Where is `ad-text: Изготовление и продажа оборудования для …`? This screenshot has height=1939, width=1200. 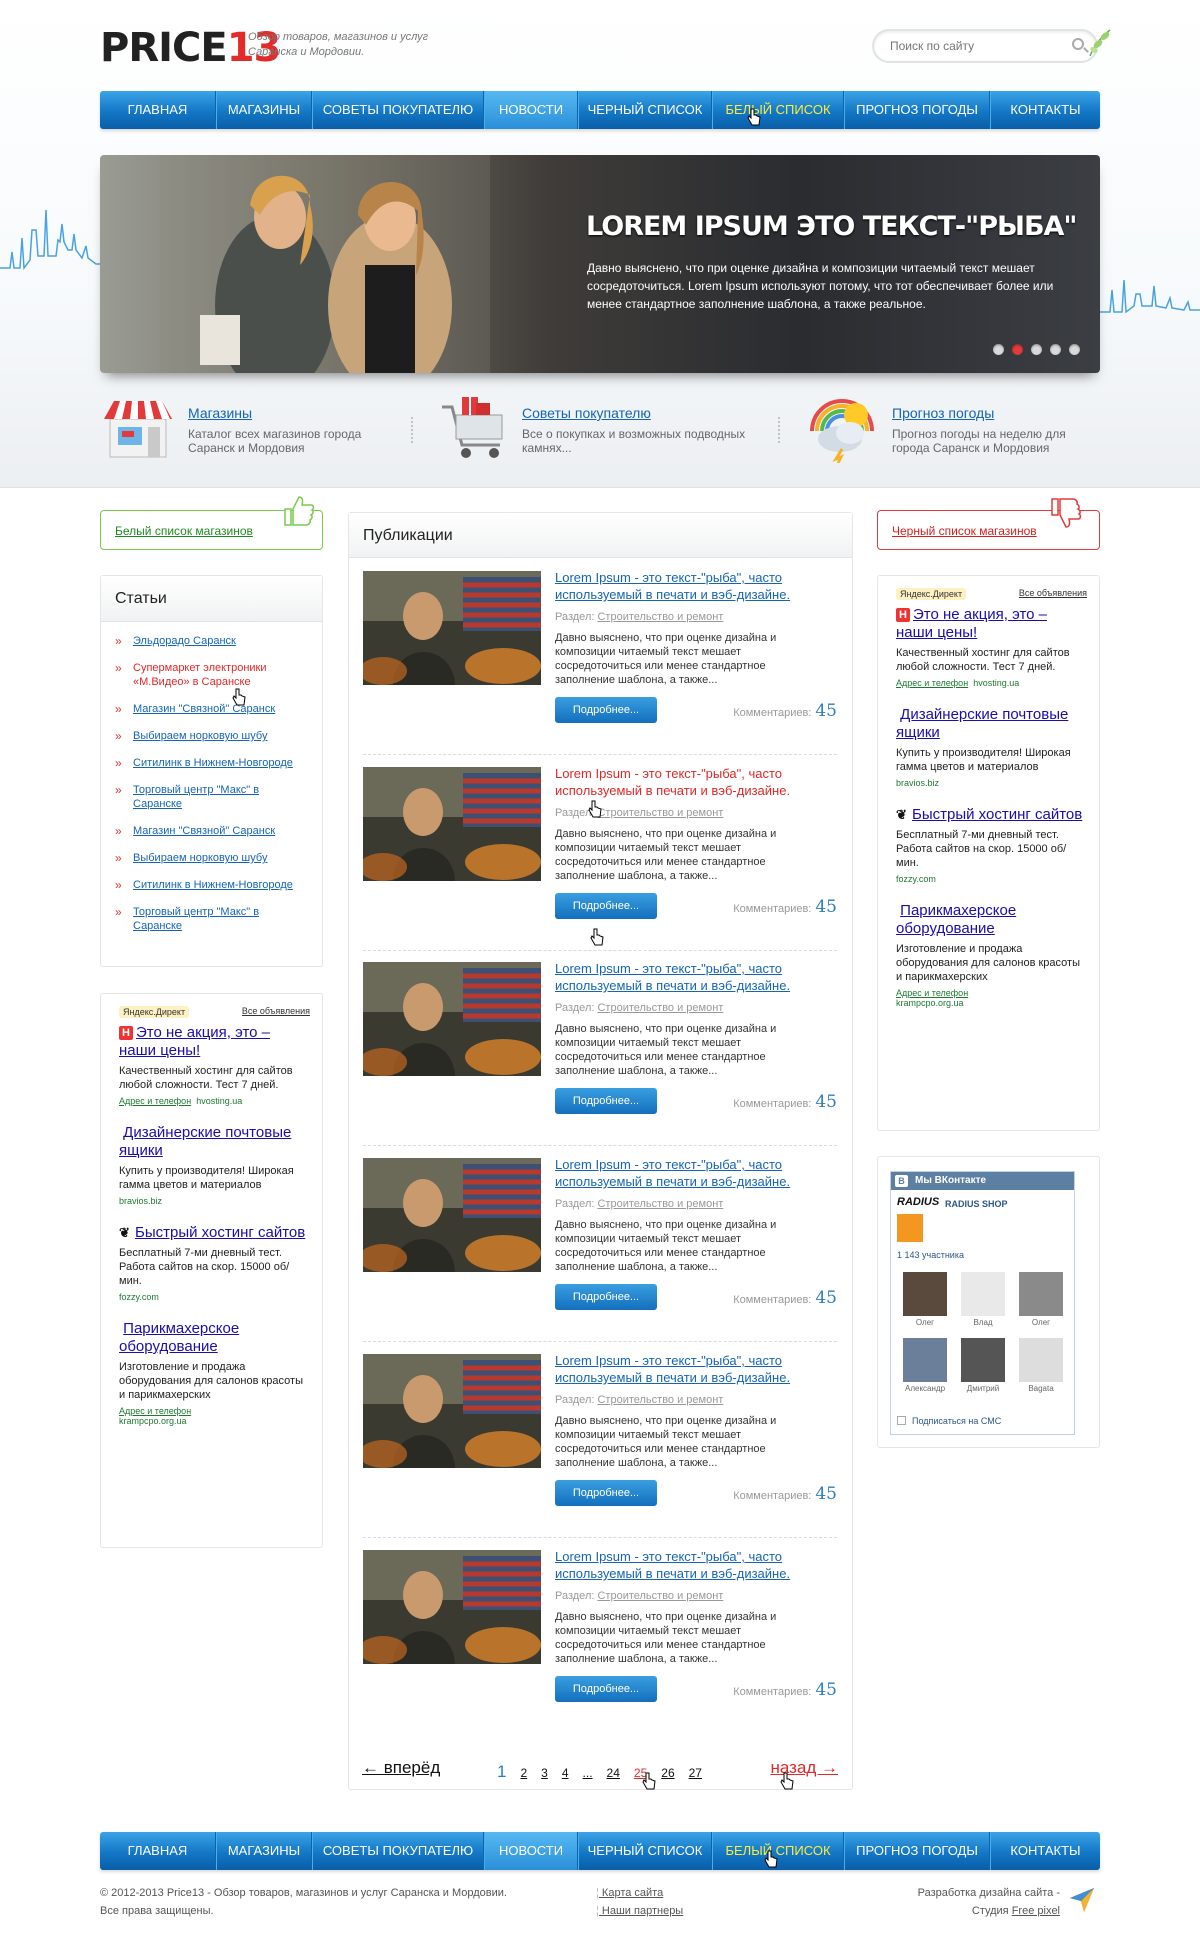 ad-text: Изготовление и продажа оборудования для … is located at coordinates (988, 963).